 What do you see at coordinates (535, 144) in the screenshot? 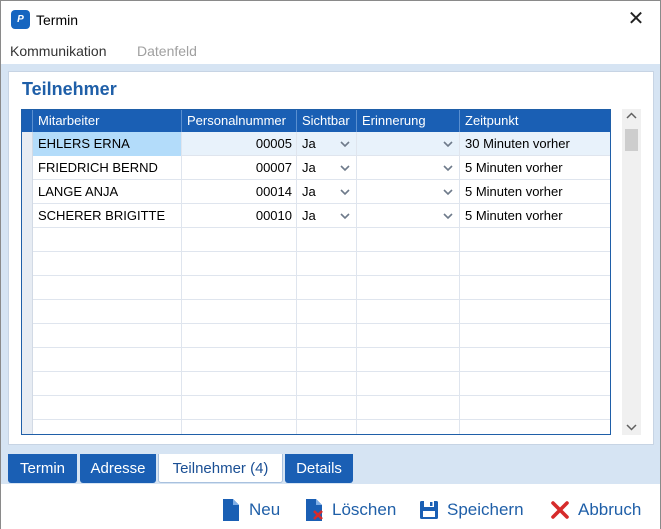
I see `cell-zeitpunkt: 30 Minuten vorher` at bounding box center [535, 144].